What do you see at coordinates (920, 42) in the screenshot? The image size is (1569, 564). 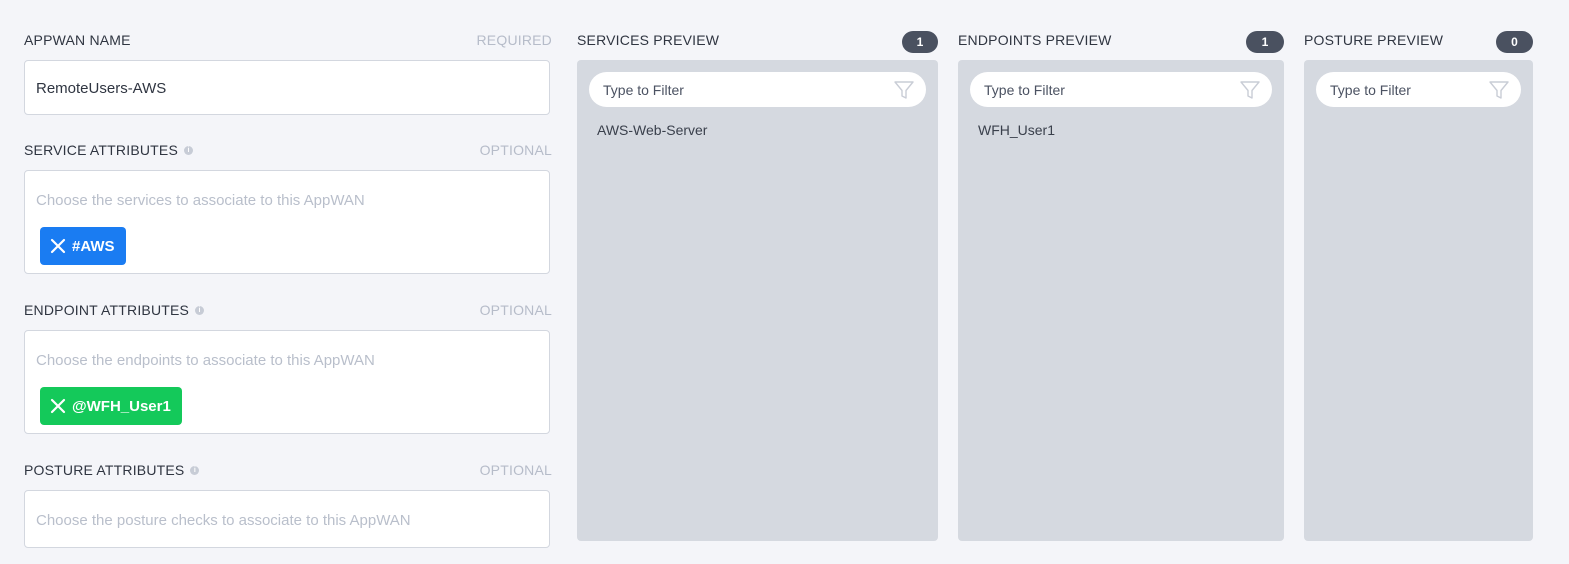 I see `services-count-badge: 1` at bounding box center [920, 42].